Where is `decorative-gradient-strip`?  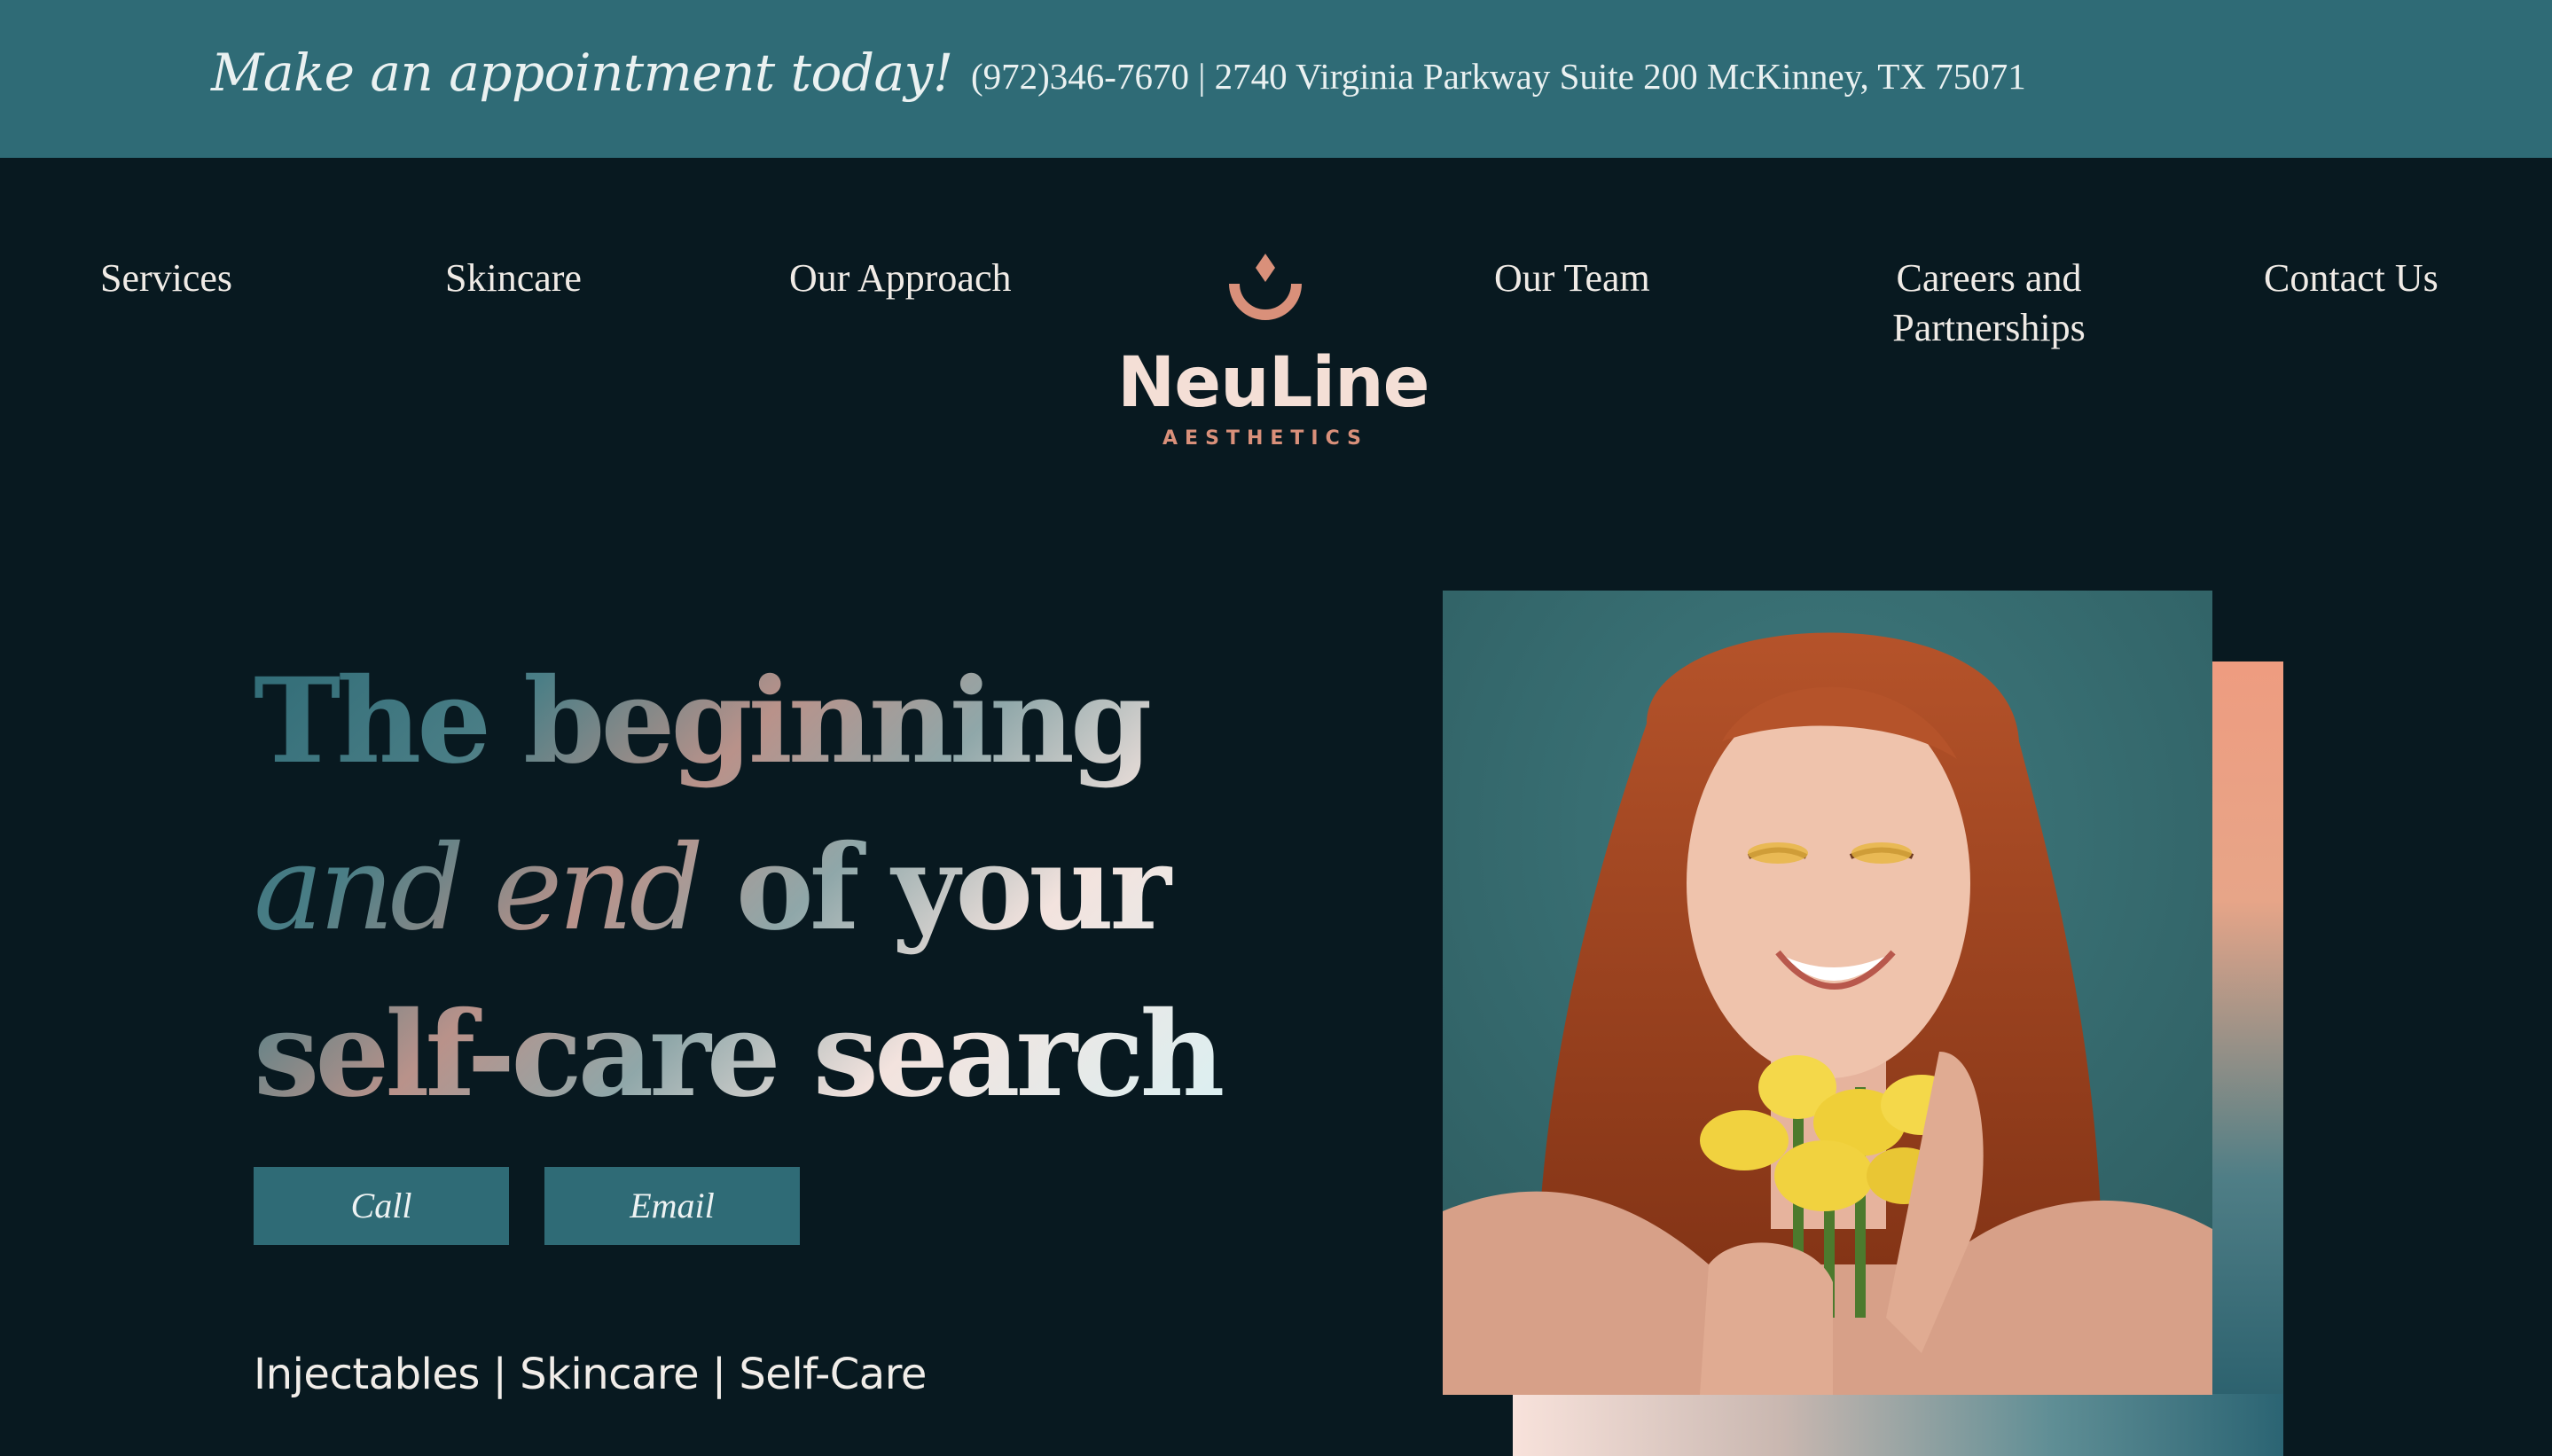
decorative-gradient-strip is located at coordinates (1898, 1425).